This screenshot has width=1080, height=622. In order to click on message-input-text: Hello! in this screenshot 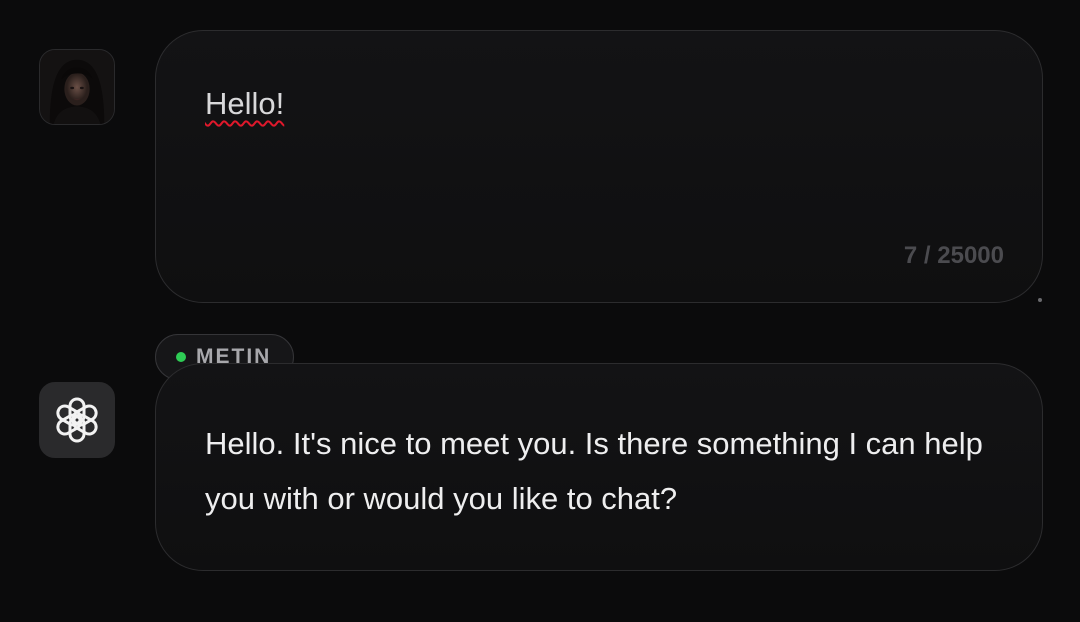, I will do `click(244, 104)`.